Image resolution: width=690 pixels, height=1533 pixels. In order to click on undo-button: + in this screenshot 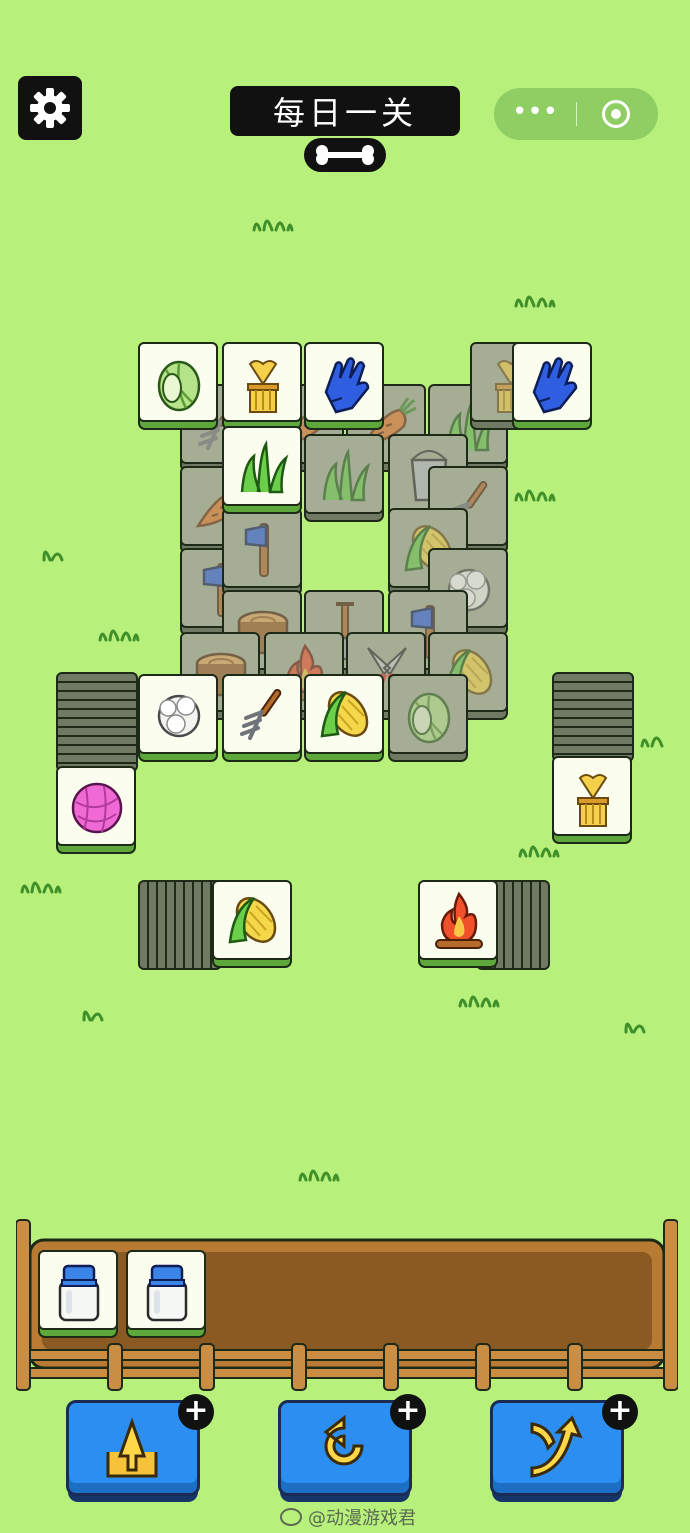, I will do `click(352, 1449)`.